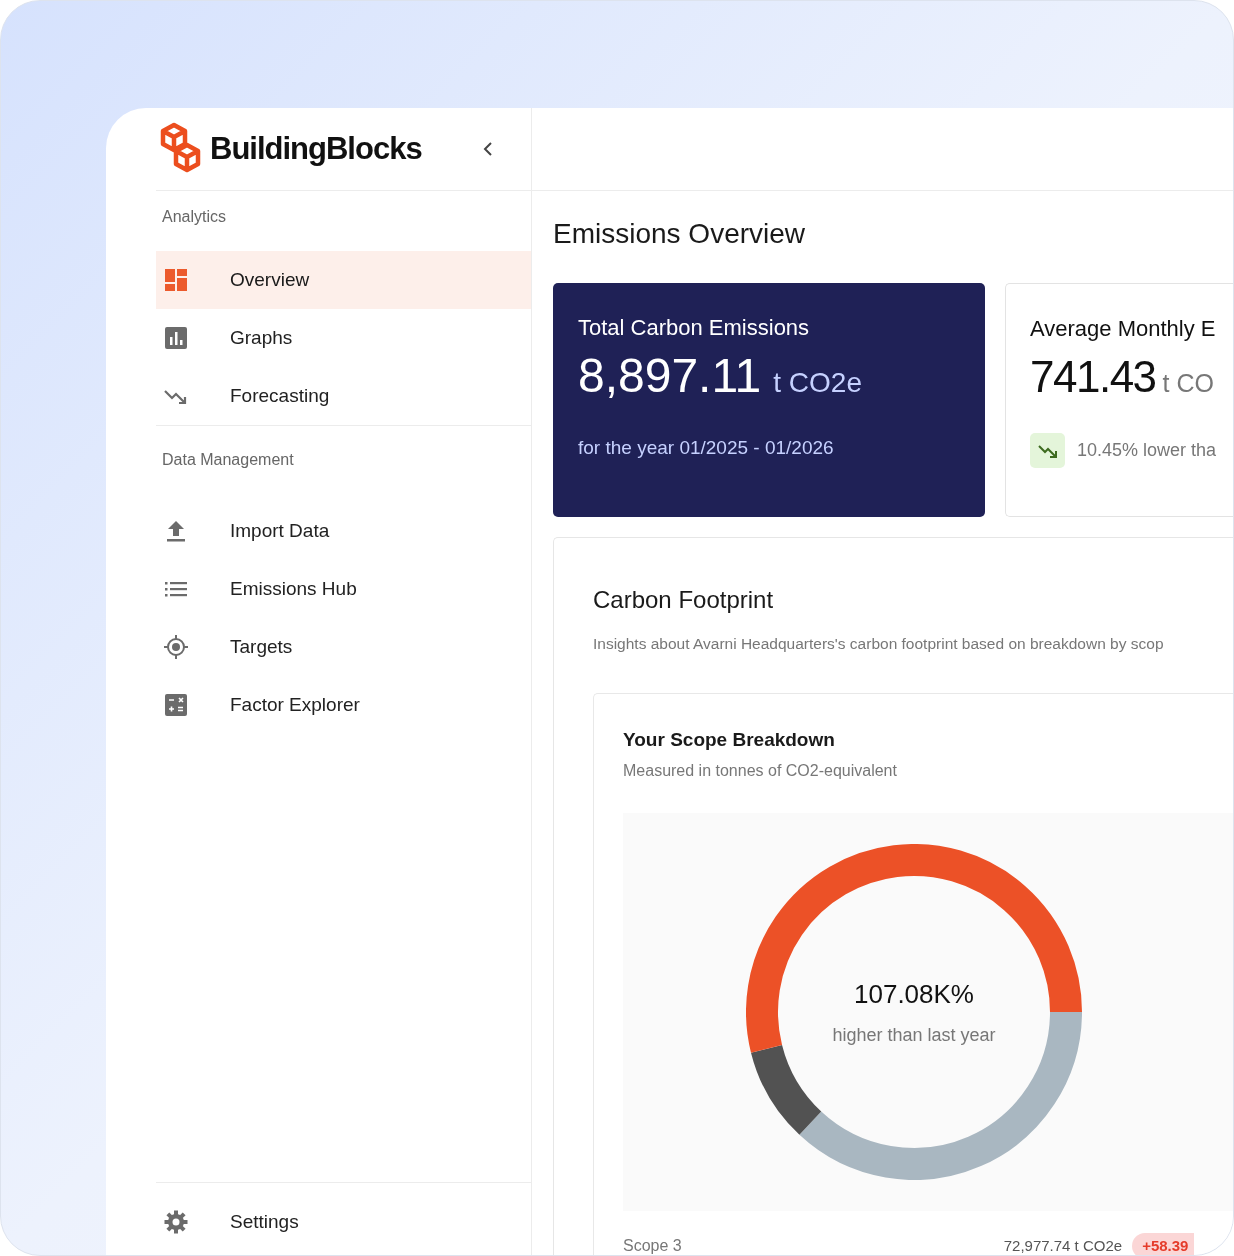 The image size is (1234, 1256). Describe the element at coordinates (343, 280) in the screenshot. I see `nav-item: Overview` at that location.